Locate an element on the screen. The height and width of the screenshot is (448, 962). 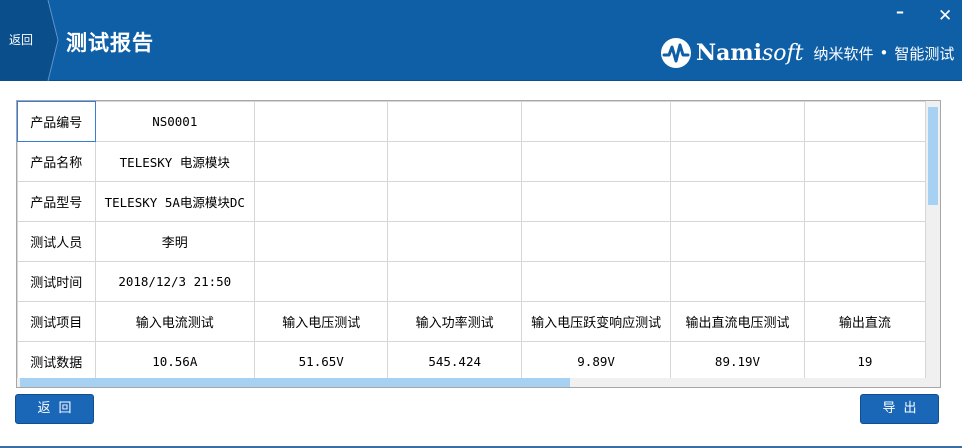
table-cell: 89.19V is located at coordinates (737, 359).